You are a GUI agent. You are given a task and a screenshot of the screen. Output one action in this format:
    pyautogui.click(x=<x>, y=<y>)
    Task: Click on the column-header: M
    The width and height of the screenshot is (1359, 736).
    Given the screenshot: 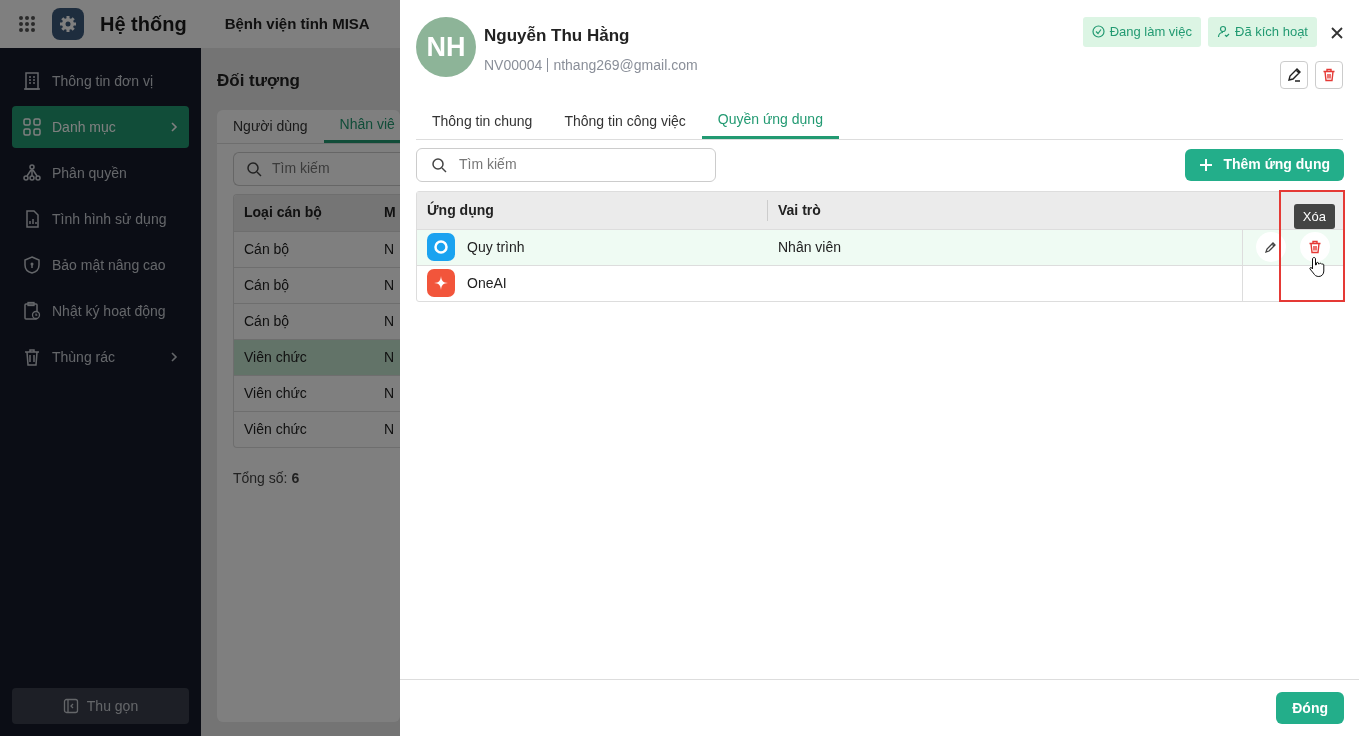 What is the action you would take?
    pyautogui.click(x=392, y=212)
    